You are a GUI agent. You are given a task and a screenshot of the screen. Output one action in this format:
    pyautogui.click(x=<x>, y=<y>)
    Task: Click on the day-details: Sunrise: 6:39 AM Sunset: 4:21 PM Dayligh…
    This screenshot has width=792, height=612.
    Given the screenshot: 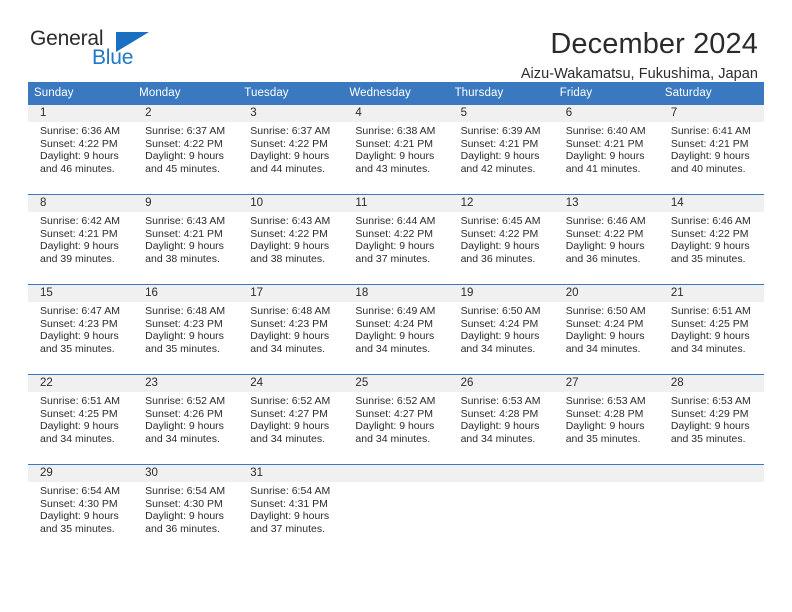 What is the action you would take?
    pyautogui.click(x=501, y=148)
    